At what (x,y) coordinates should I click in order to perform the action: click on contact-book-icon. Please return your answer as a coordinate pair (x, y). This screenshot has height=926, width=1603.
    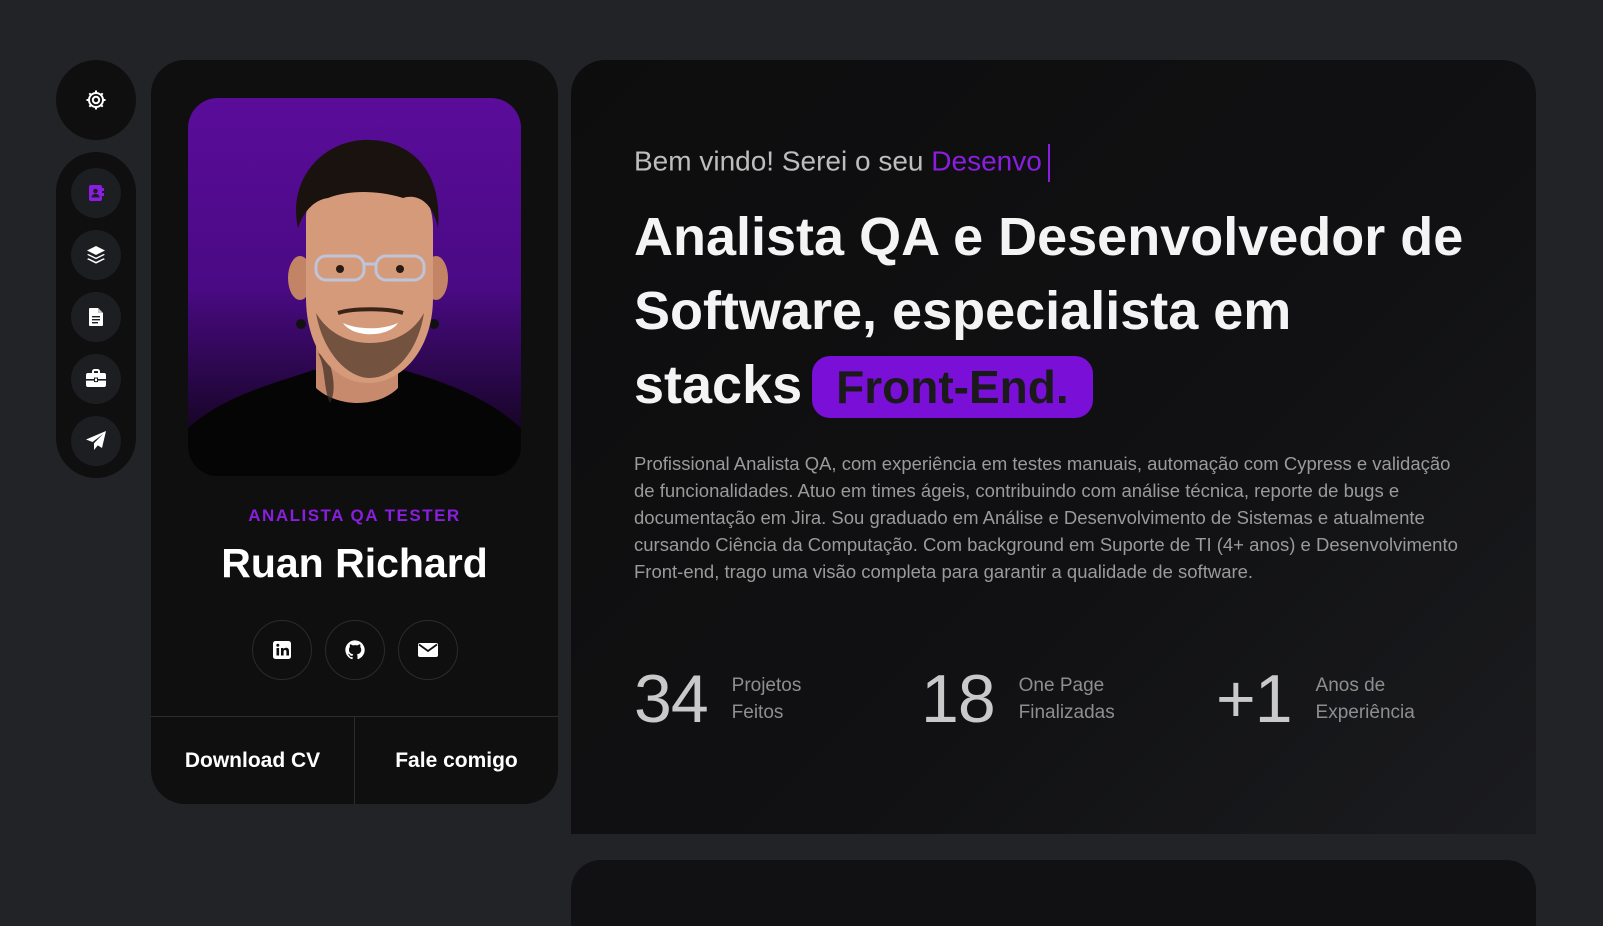
    Looking at the image, I should click on (96, 193).